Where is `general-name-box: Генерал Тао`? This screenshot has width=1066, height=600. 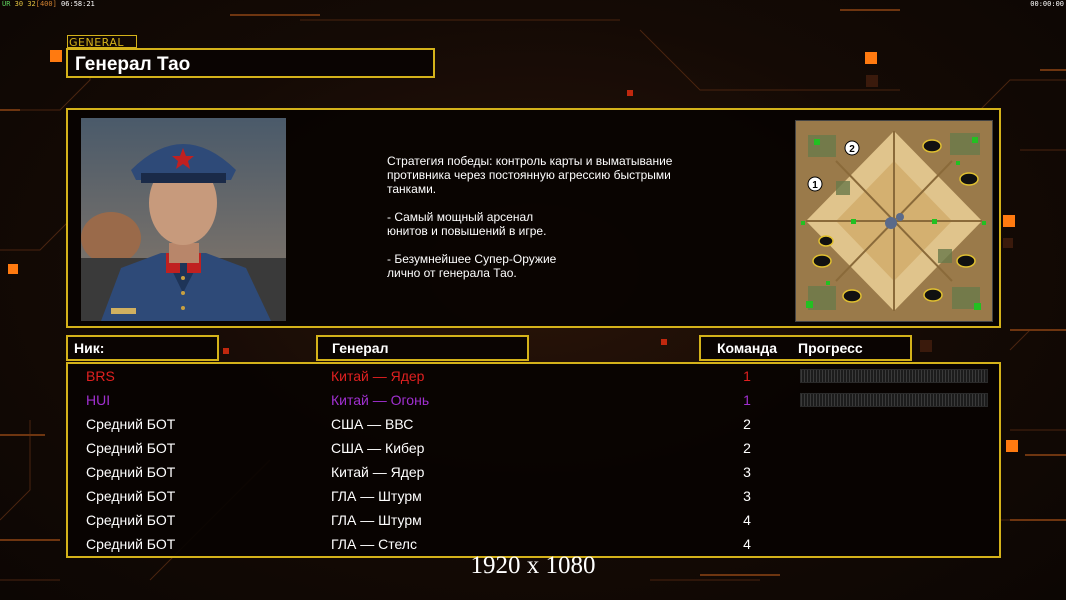 general-name-box: Генерал Тао is located at coordinates (250, 63).